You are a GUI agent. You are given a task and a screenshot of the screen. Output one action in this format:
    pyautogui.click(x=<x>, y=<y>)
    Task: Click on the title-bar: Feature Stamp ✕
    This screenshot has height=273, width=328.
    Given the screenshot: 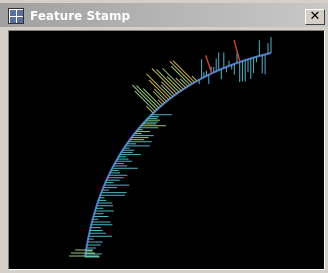 What is the action you would take?
    pyautogui.click(x=164, y=15)
    